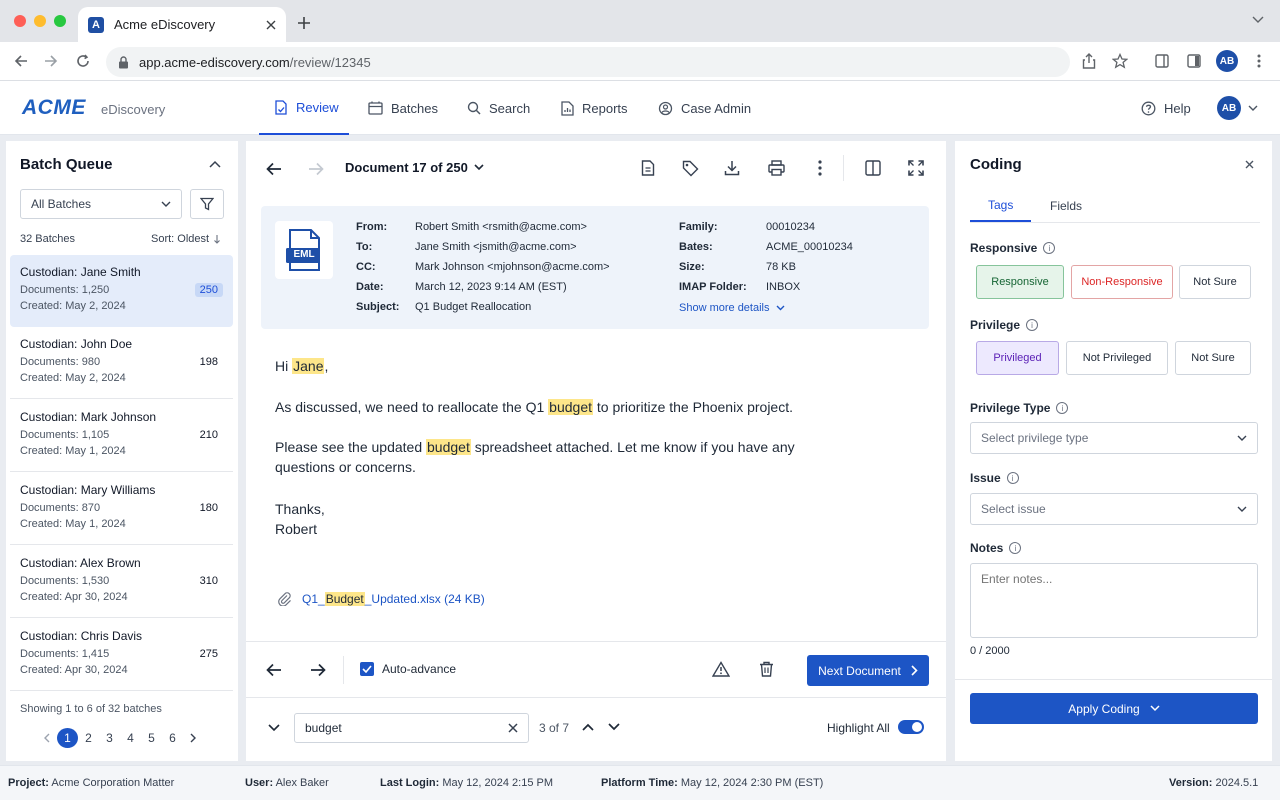 This screenshot has height=800, width=1280. Describe the element at coordinates (151, 738) in the screenshot. I see `page-5: 5` at that location.